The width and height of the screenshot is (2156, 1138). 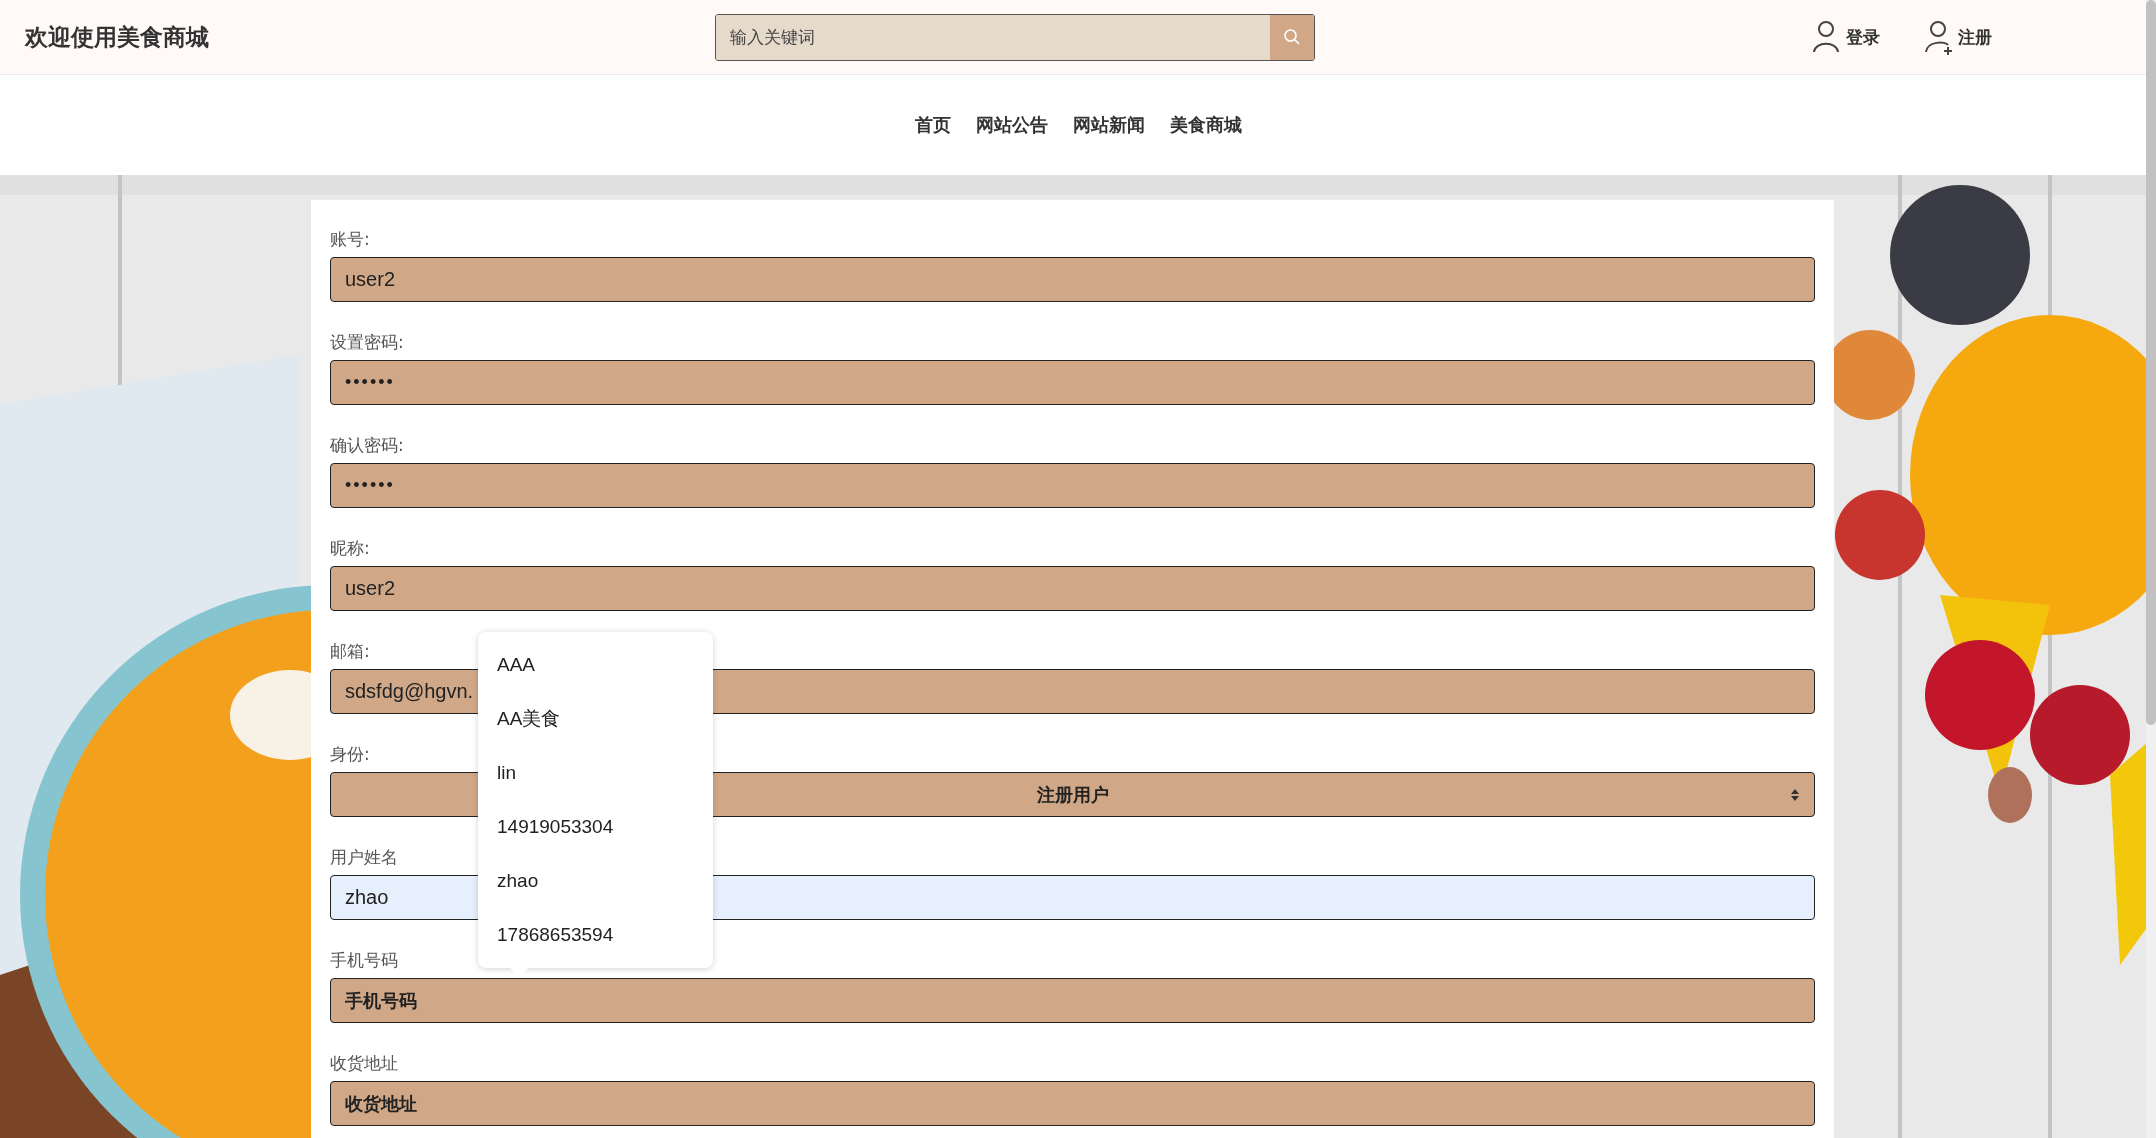 I want to click on field-label: 设置密码:, so click(x=367, y=342).